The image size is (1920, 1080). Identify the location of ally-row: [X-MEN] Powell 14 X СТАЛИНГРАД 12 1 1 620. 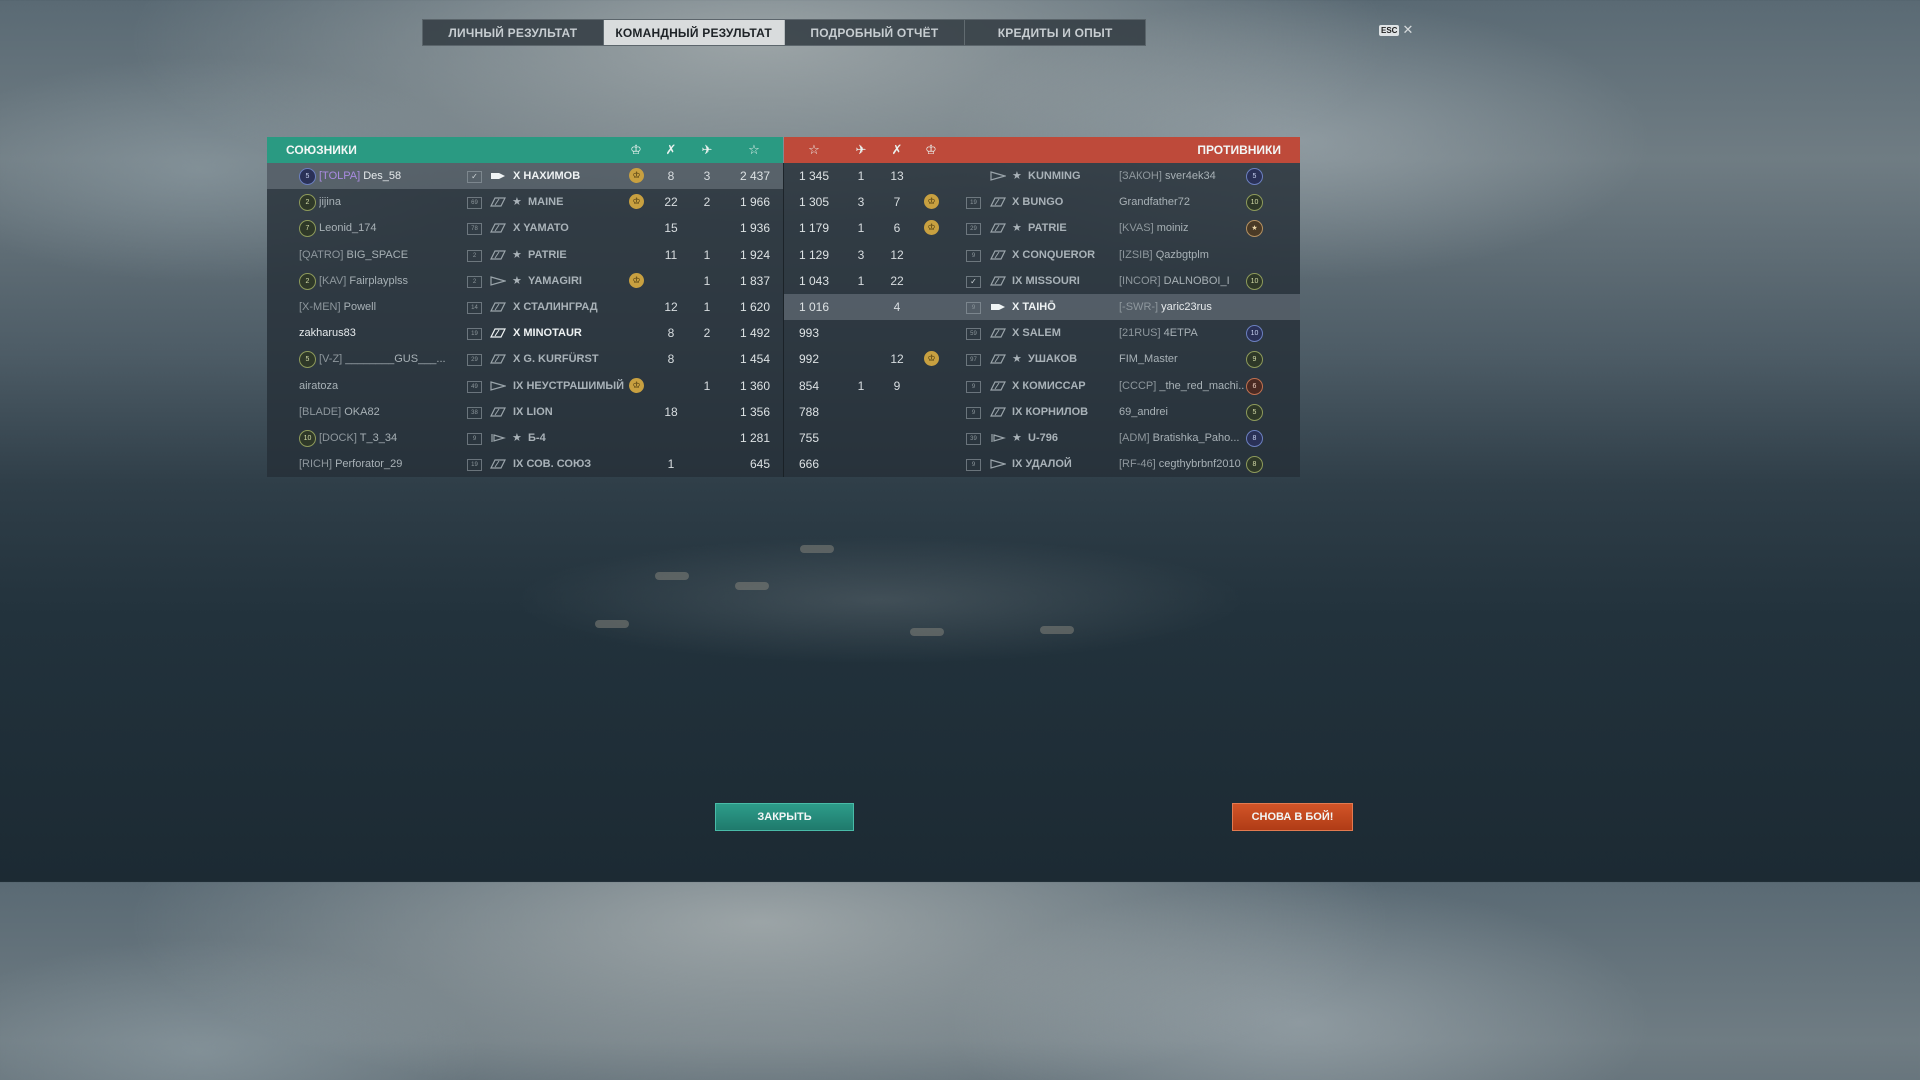
(525, 307).